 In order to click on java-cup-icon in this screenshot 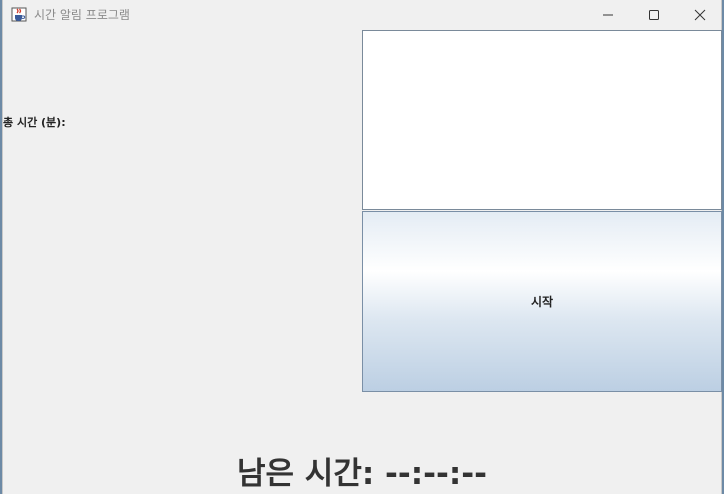, I will do `click(19, 14)`.